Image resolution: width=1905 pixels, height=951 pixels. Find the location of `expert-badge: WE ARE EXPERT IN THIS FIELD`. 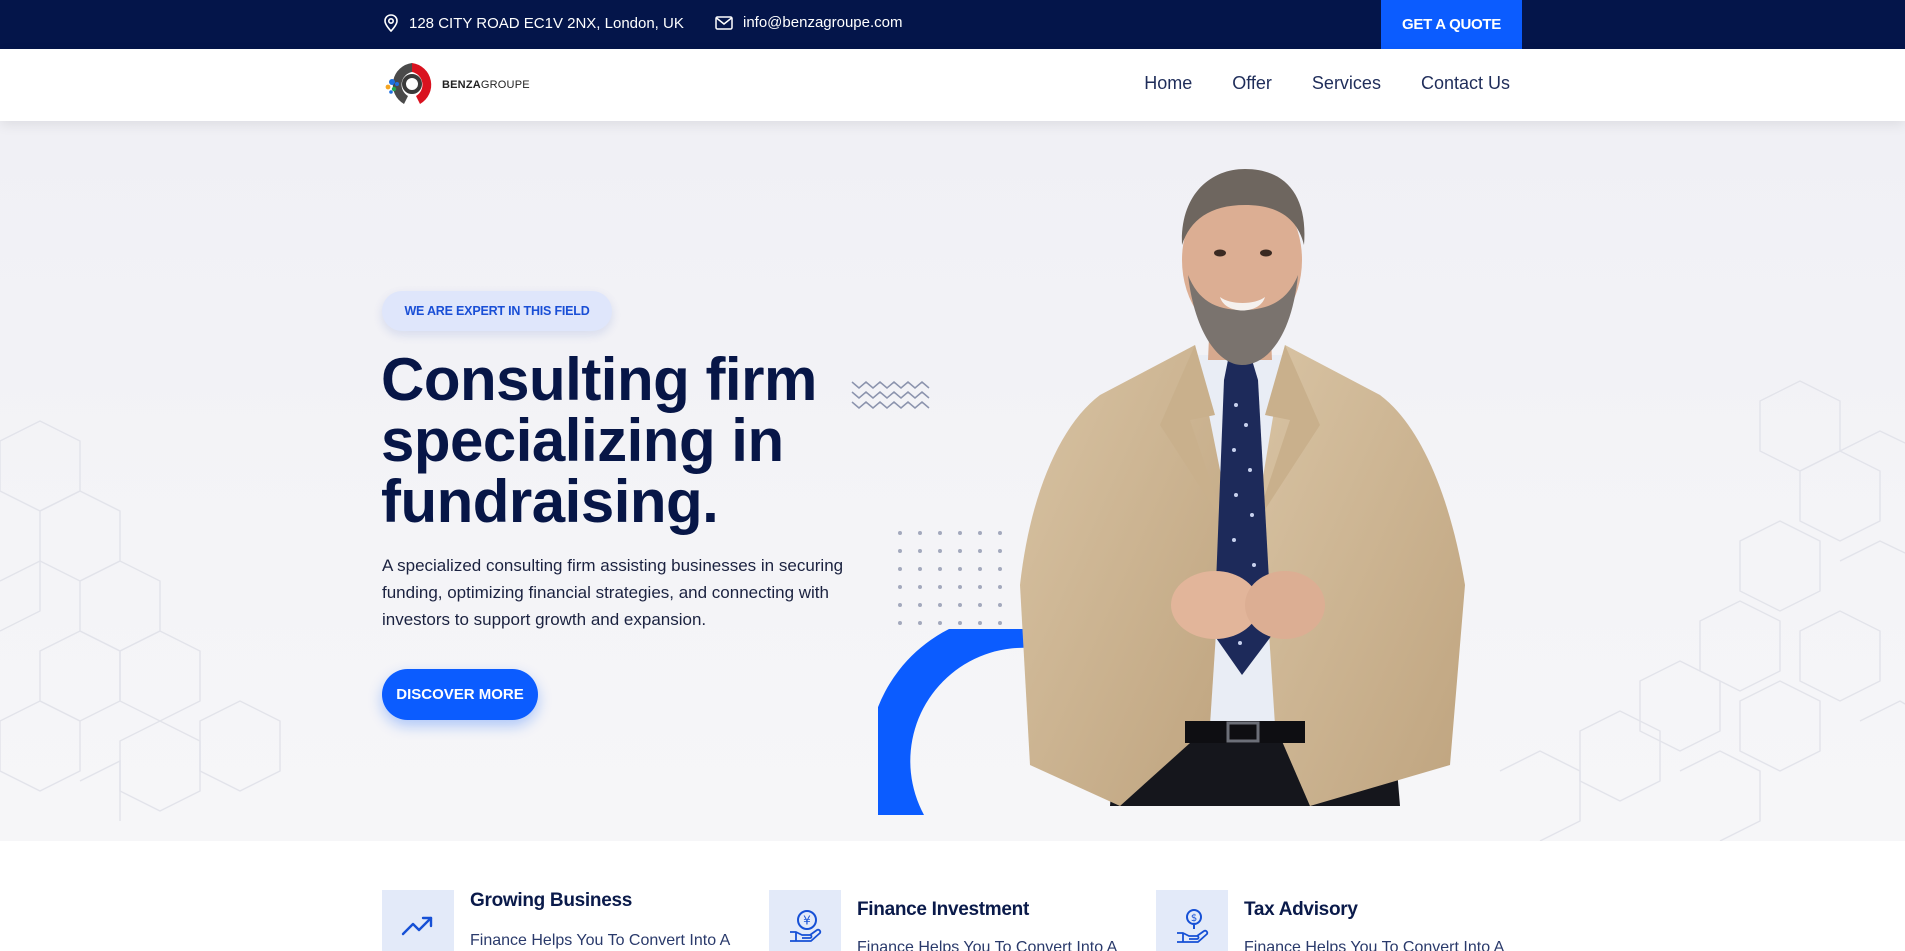

expert-badge: WE ARE EXPERT IN THIS FIELD is located at coordinates (497, 311).